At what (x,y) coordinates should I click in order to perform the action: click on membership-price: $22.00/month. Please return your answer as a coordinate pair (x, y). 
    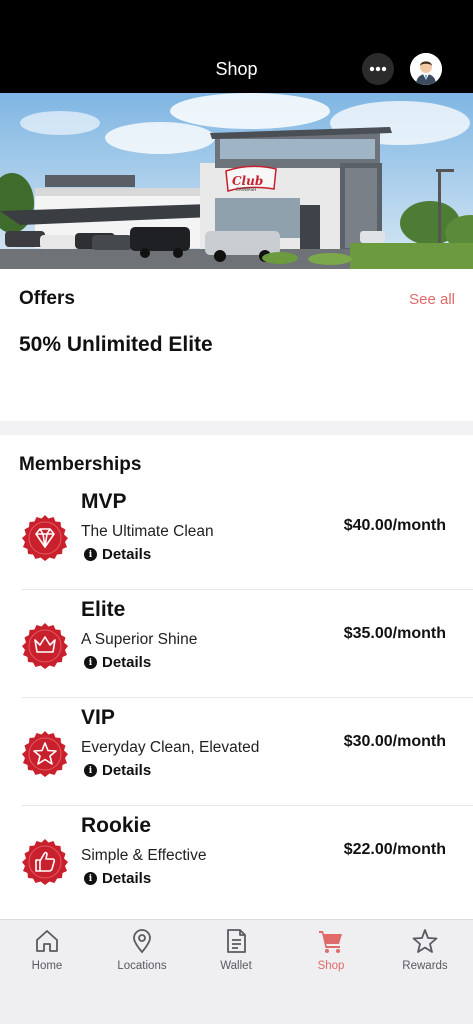
    Looking at the image, I should click on (394, 849).